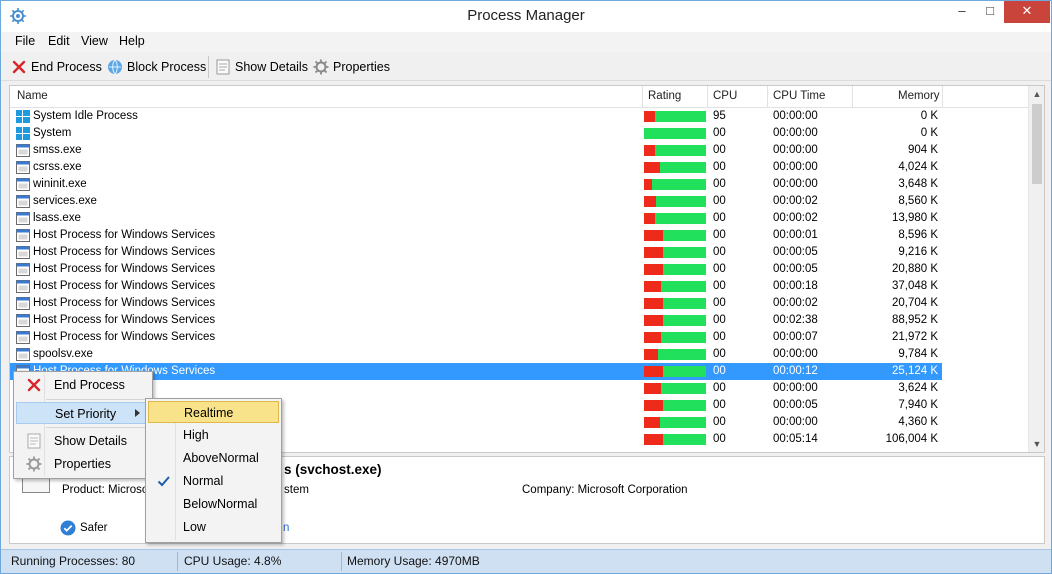 The width and height of the screenshot is (1052, 574). I want to click on toolbar-separator, so click(208, 67).